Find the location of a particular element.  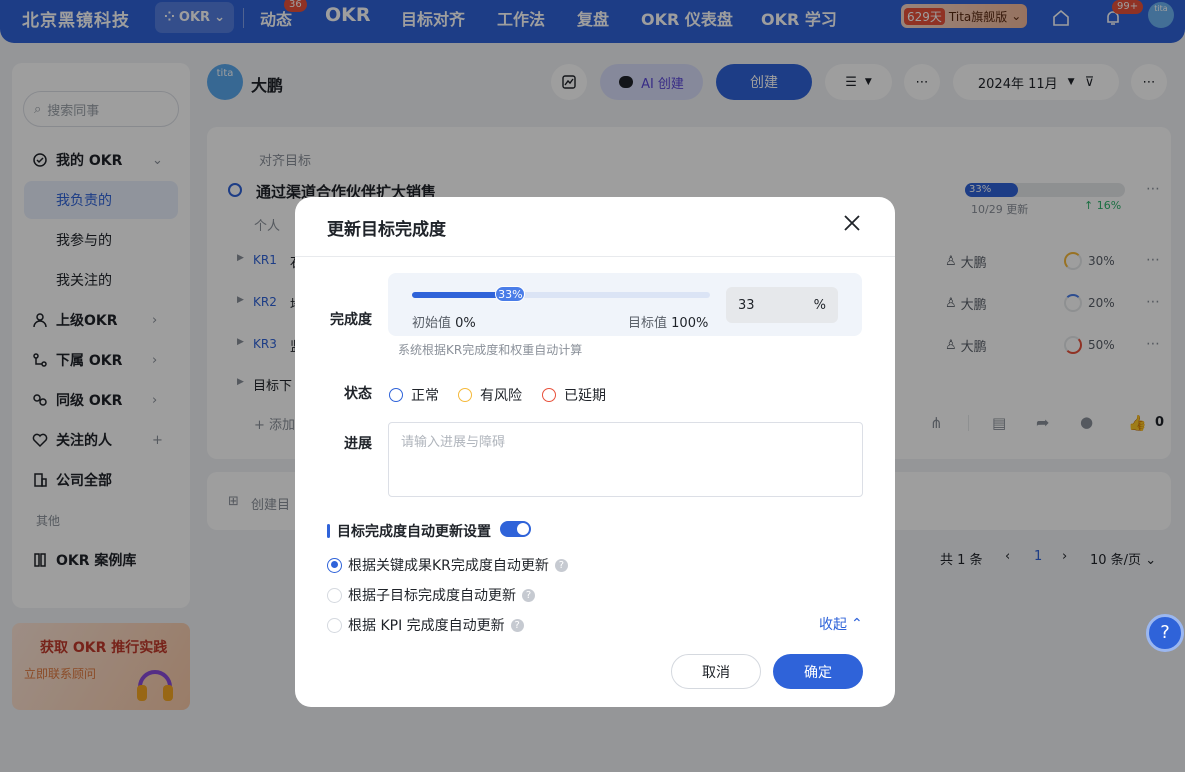

radio-selected is located at coordinates (334, 565).